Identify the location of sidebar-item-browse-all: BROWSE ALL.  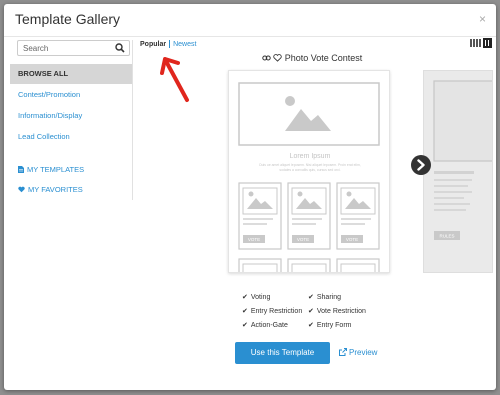
(71, 74).